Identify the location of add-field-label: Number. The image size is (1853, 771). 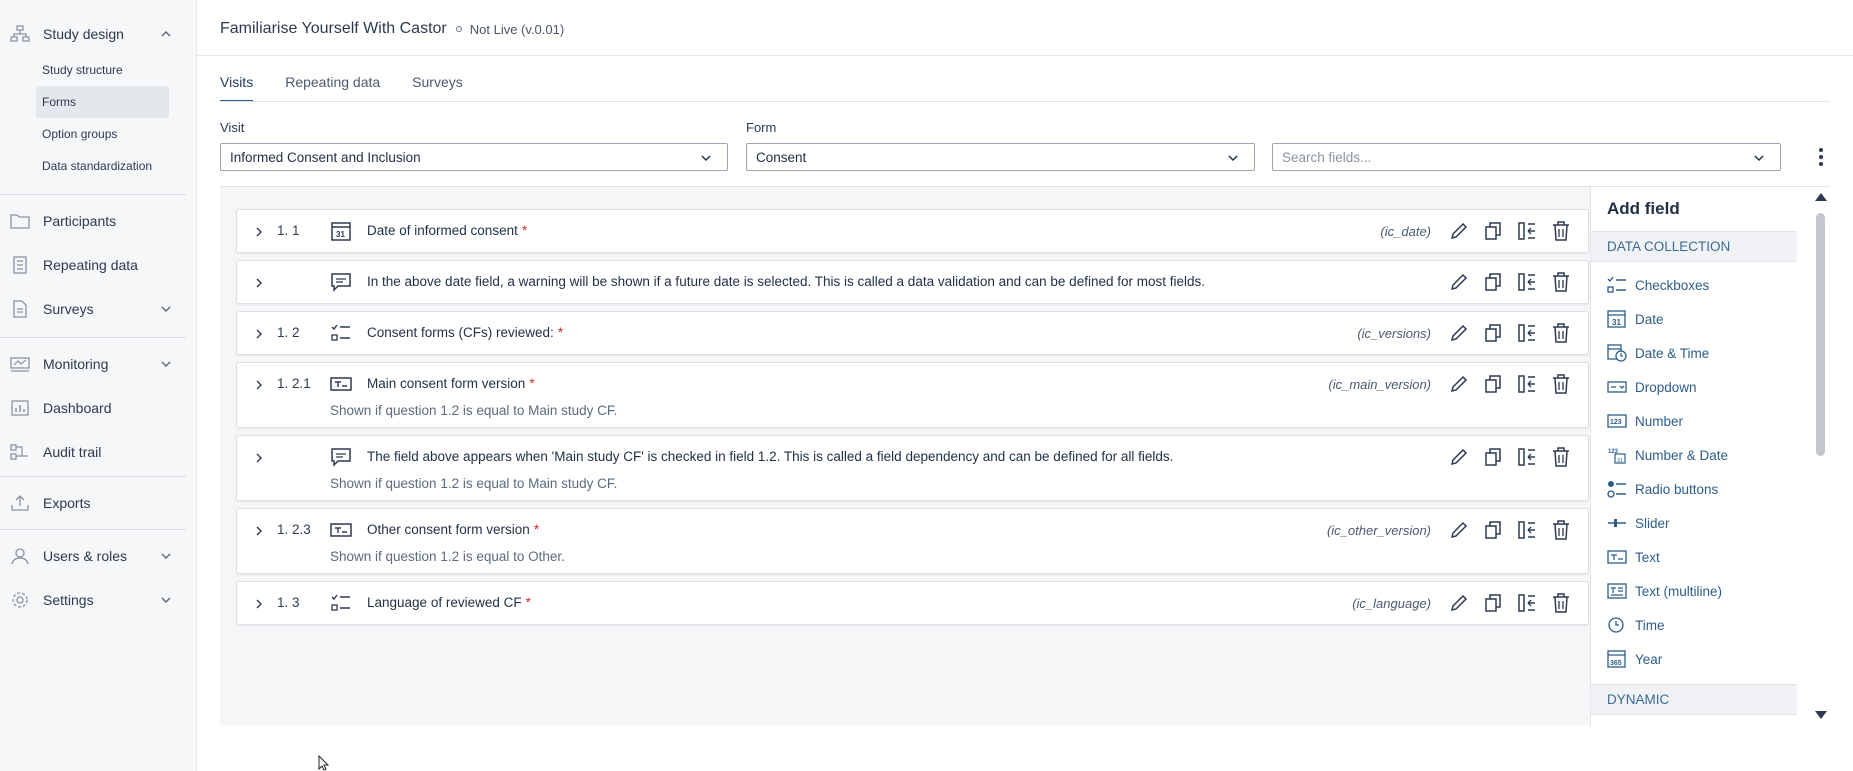
(1659, 421).